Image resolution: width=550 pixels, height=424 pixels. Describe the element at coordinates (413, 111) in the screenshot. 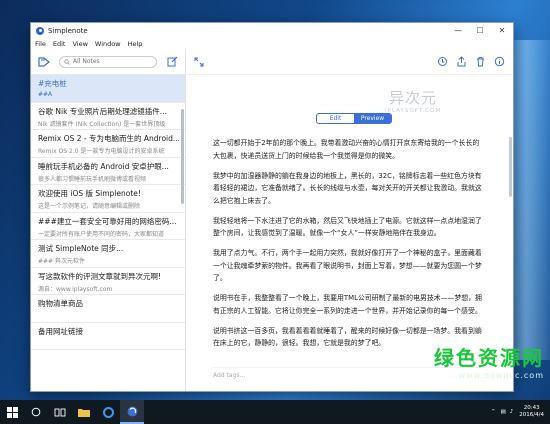

I see `watermark-sub: IPLAYSOFT.COM` at that location.